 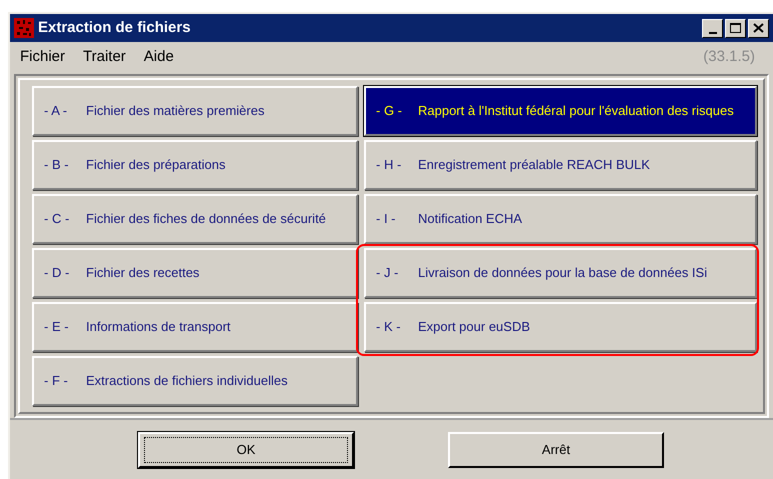 What do you see at coordinates (195, 165) in the screenshot?
I see `menu-option-button: - B - Fichier des préparations` at bounding box center [195, 165].